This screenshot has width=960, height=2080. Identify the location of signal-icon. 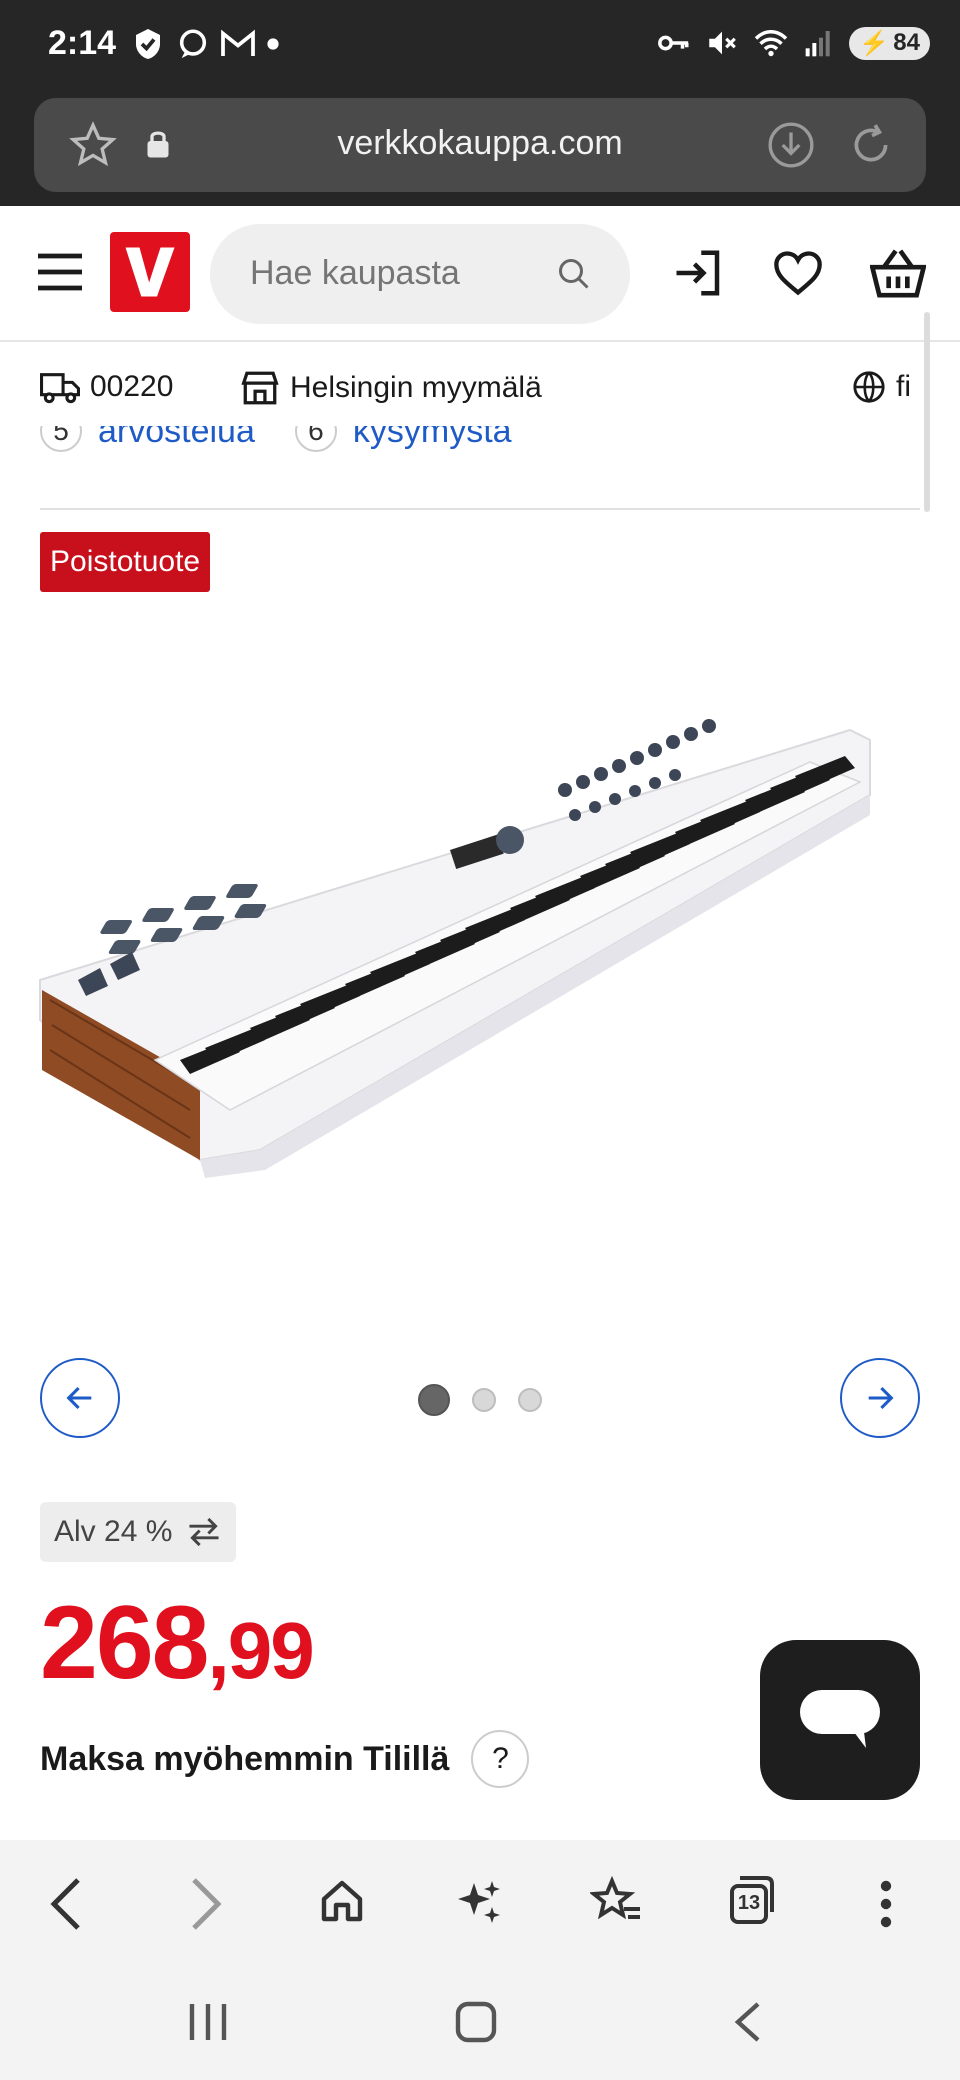
(818, 44).